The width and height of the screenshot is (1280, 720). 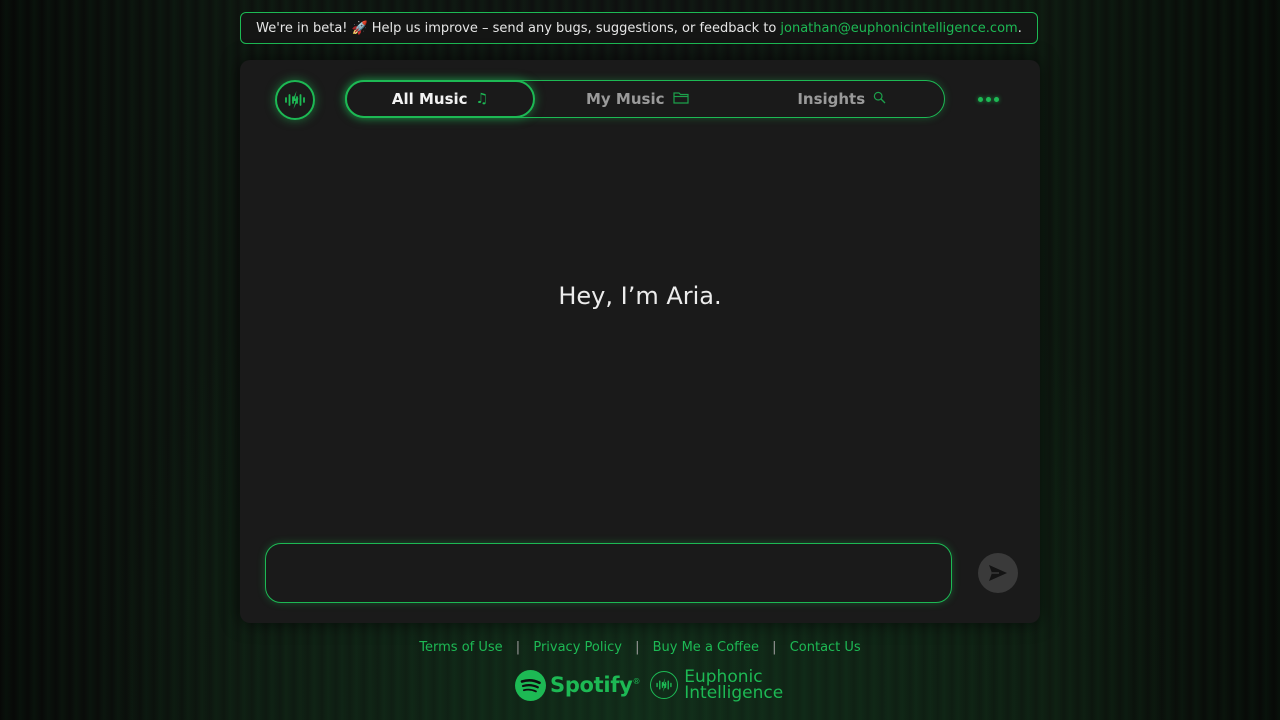 What do you see at coordinates (530, 685) in the screenshot?
I see `spotify-icon` at bounding box center [530, 685].